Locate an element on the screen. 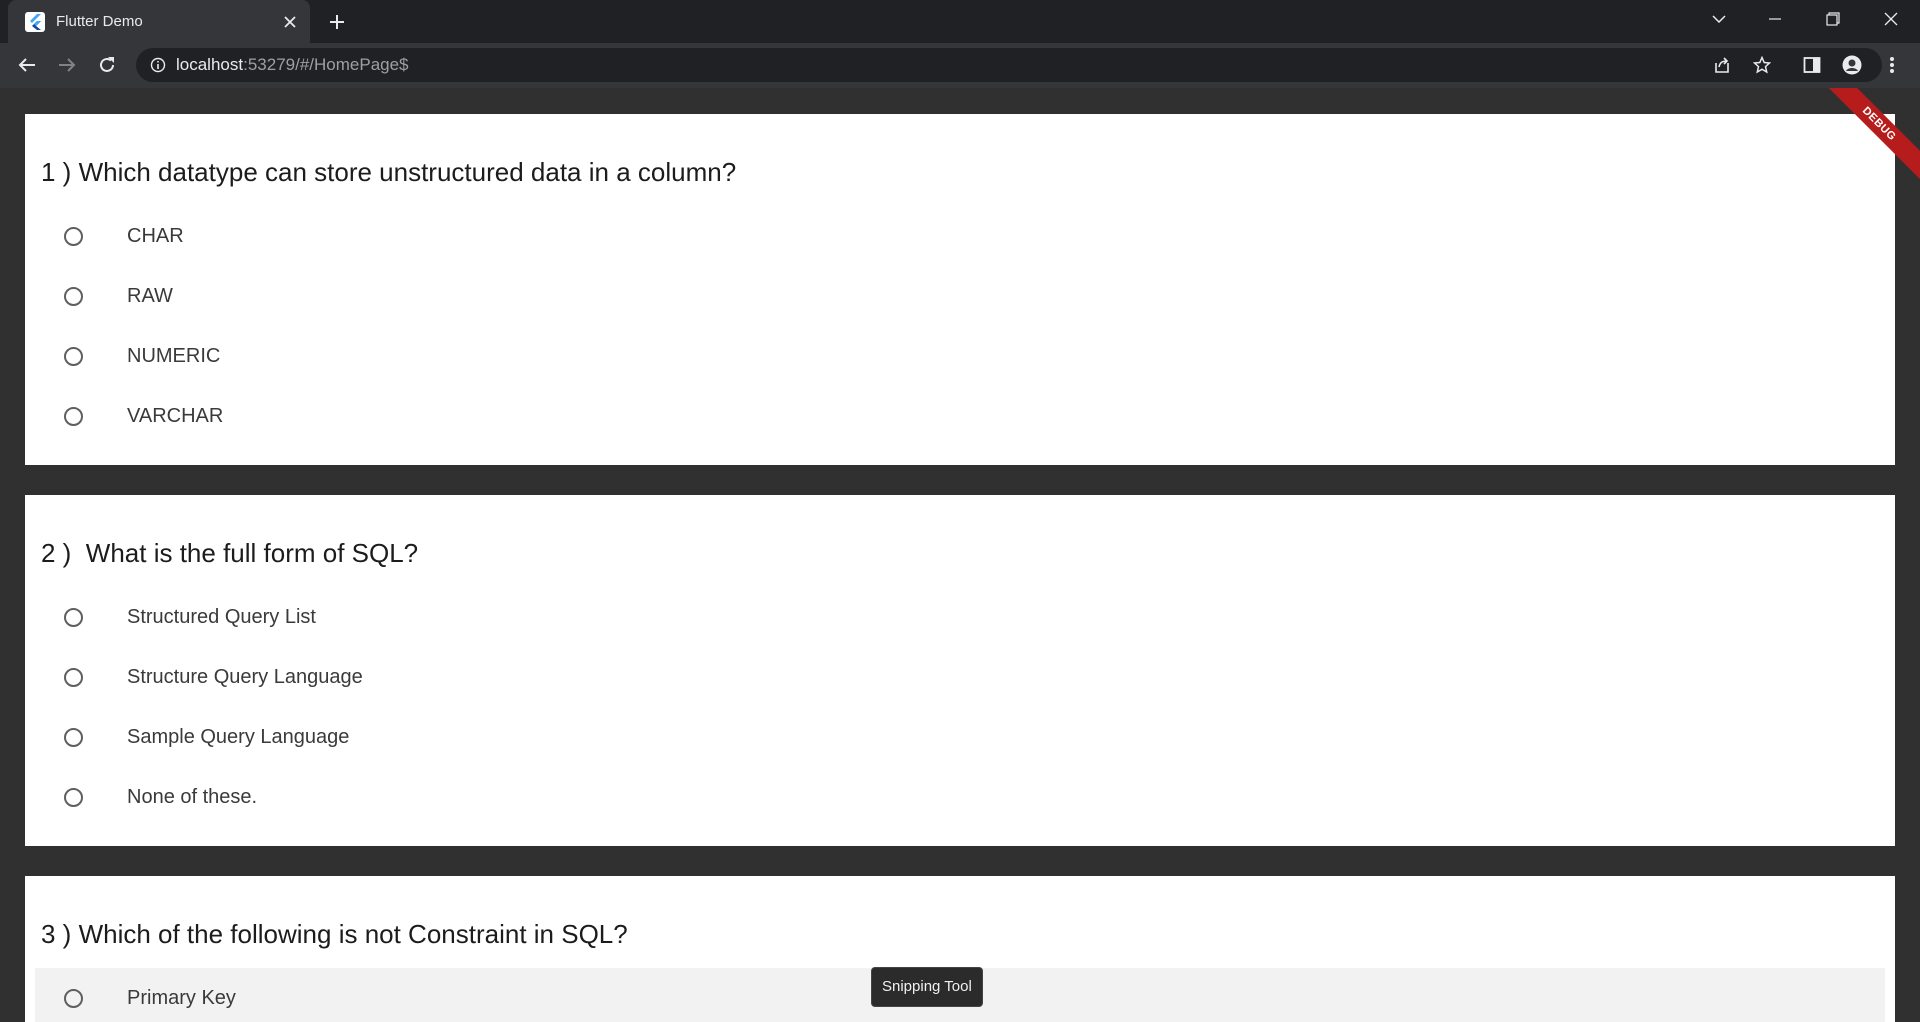  side-panel-icon is located at coordinates (1812, 65).